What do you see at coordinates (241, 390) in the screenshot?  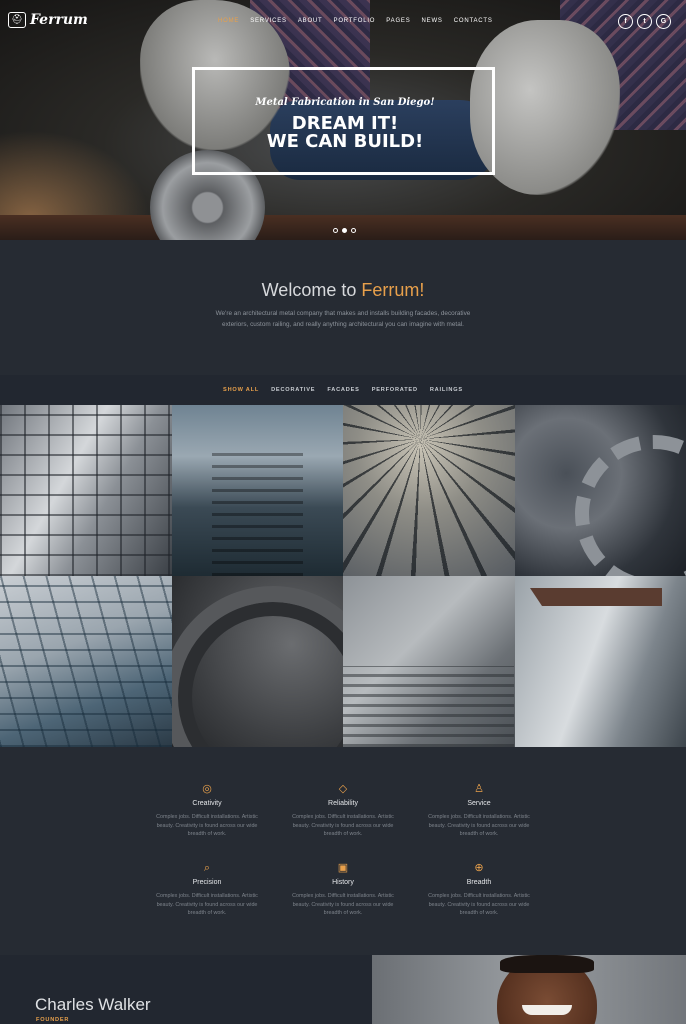 I see `filter-show-all: SHOW ALL` at bounding box center [241, 390].